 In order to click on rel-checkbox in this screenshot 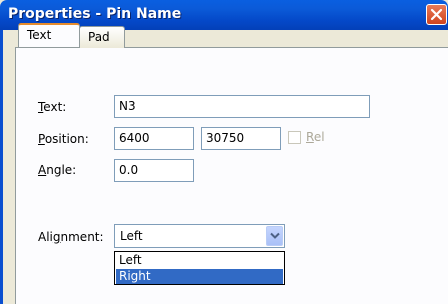, I will do `click(294, 137)`.